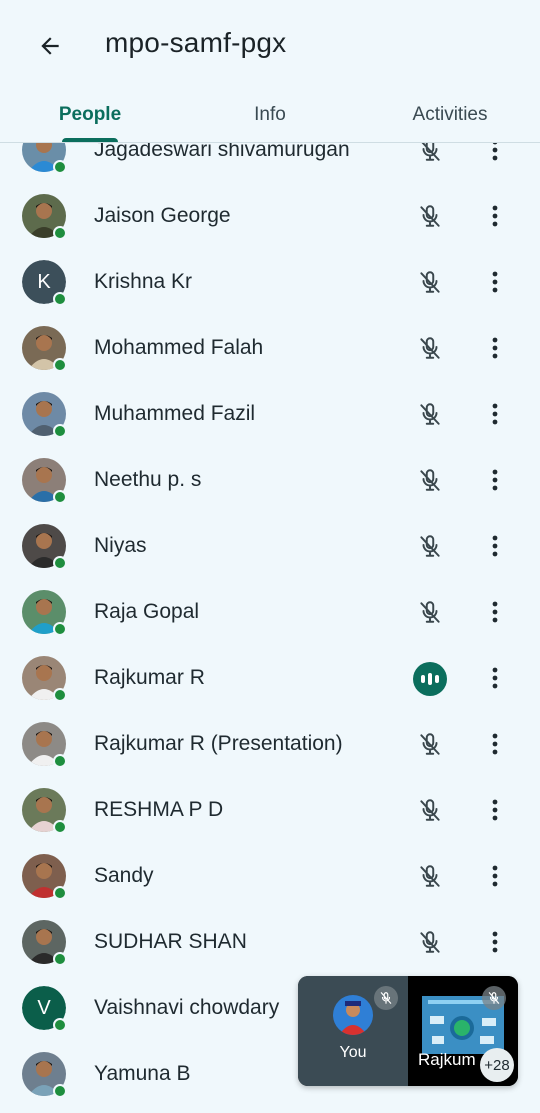 The image size is (540, 1113). Describe the element at coordinates (124, 875) in the screenshot. I see `participant-name: Sandy` at that location.